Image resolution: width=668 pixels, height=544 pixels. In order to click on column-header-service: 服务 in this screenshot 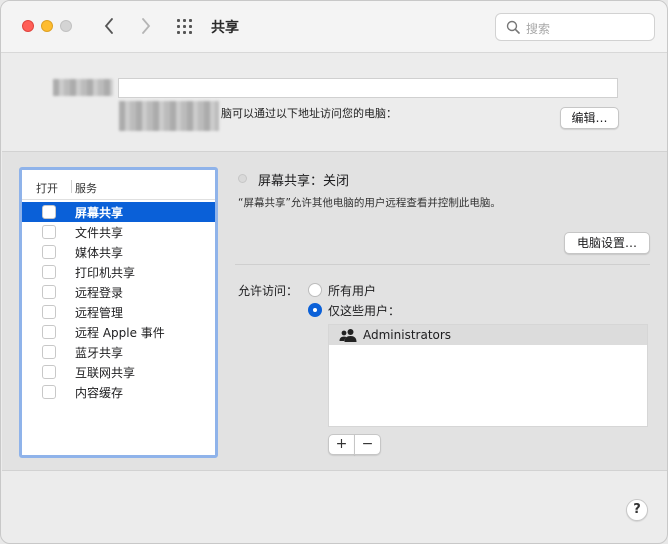, I will do `click(86, 188)`.